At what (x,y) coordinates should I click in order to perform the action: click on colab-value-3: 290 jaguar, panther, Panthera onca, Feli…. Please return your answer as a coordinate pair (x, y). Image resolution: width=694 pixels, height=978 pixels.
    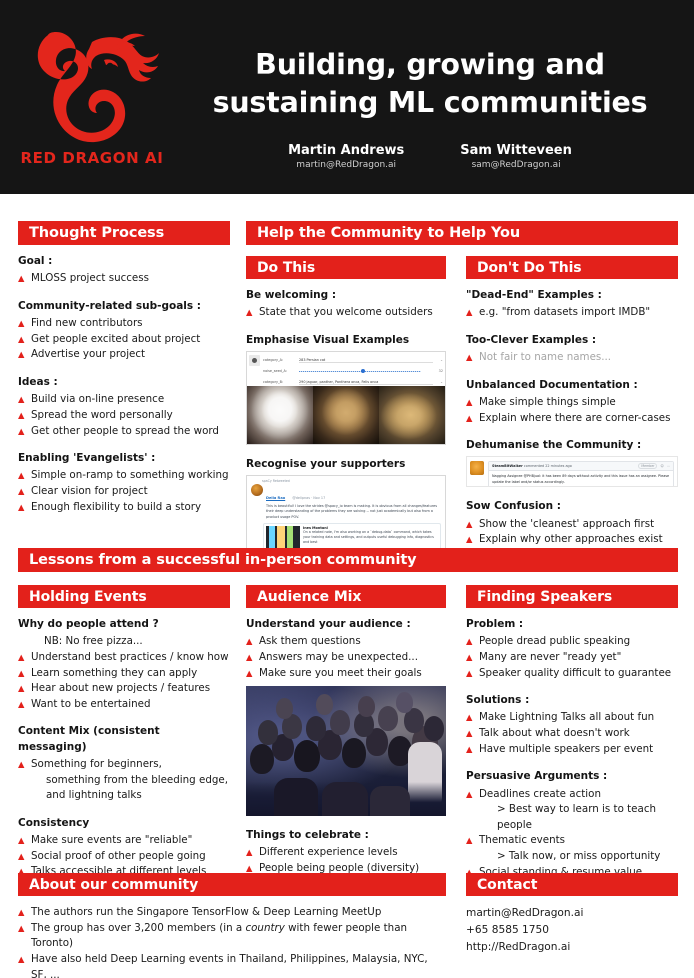
    Looking at the image, I should click on (366, 382).